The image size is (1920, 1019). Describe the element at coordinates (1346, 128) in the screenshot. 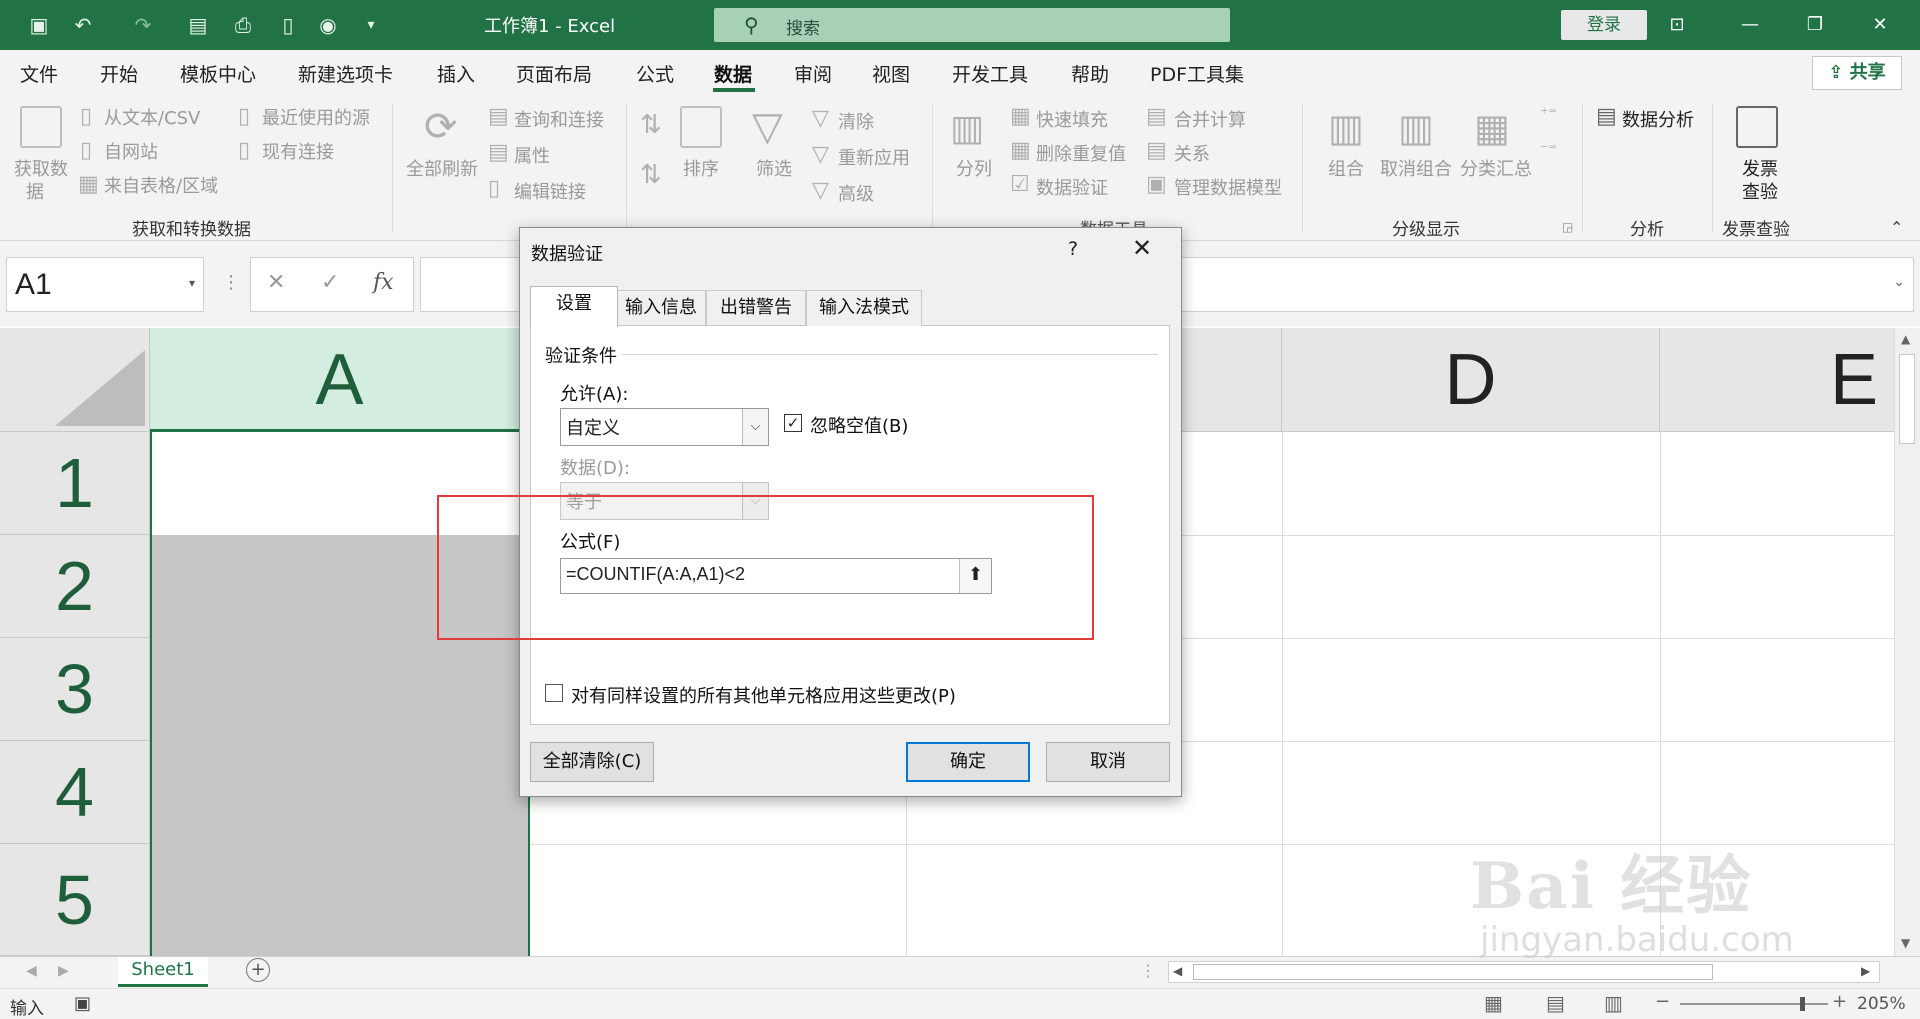

I see `group-icon: ▥` at that location.